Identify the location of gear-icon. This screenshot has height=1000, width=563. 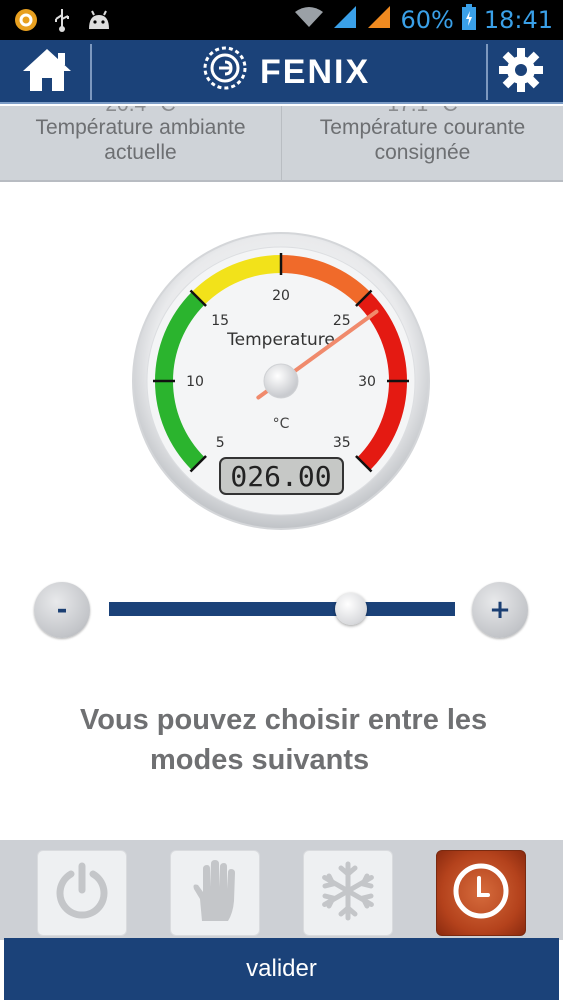
(521, 72).